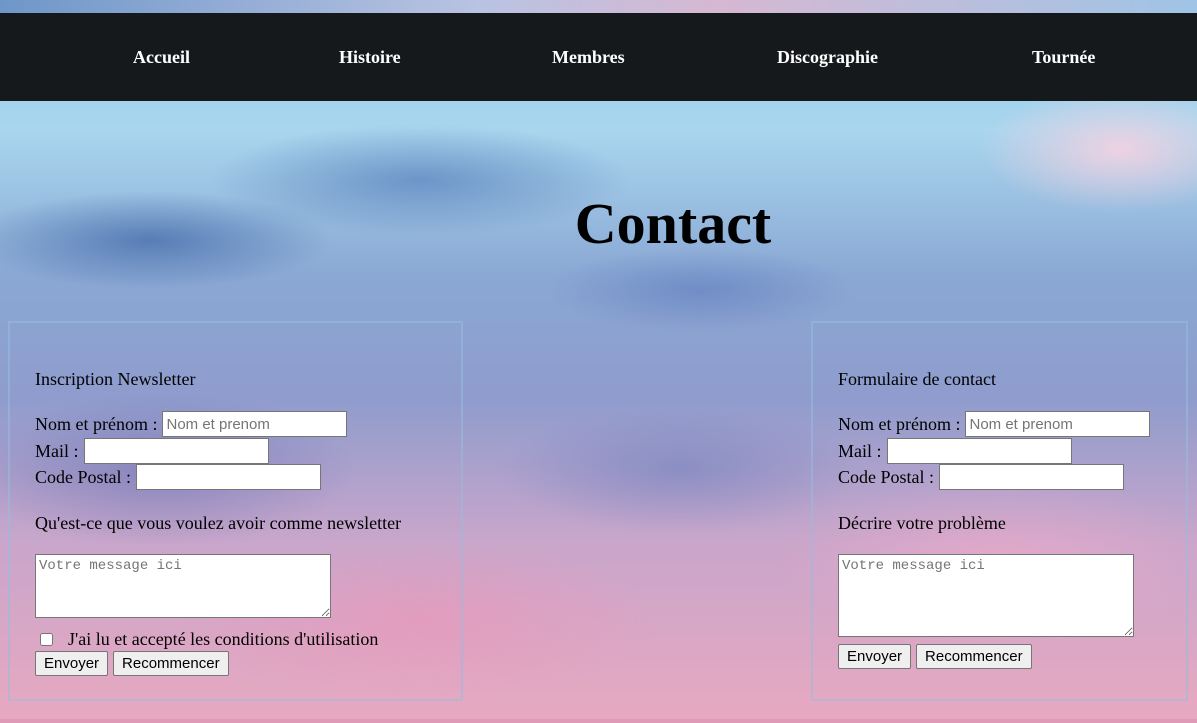 The width and height of the screenshot is (1197, 723). I want to click on newsletter-terms-checkbox, so click(46, 639).